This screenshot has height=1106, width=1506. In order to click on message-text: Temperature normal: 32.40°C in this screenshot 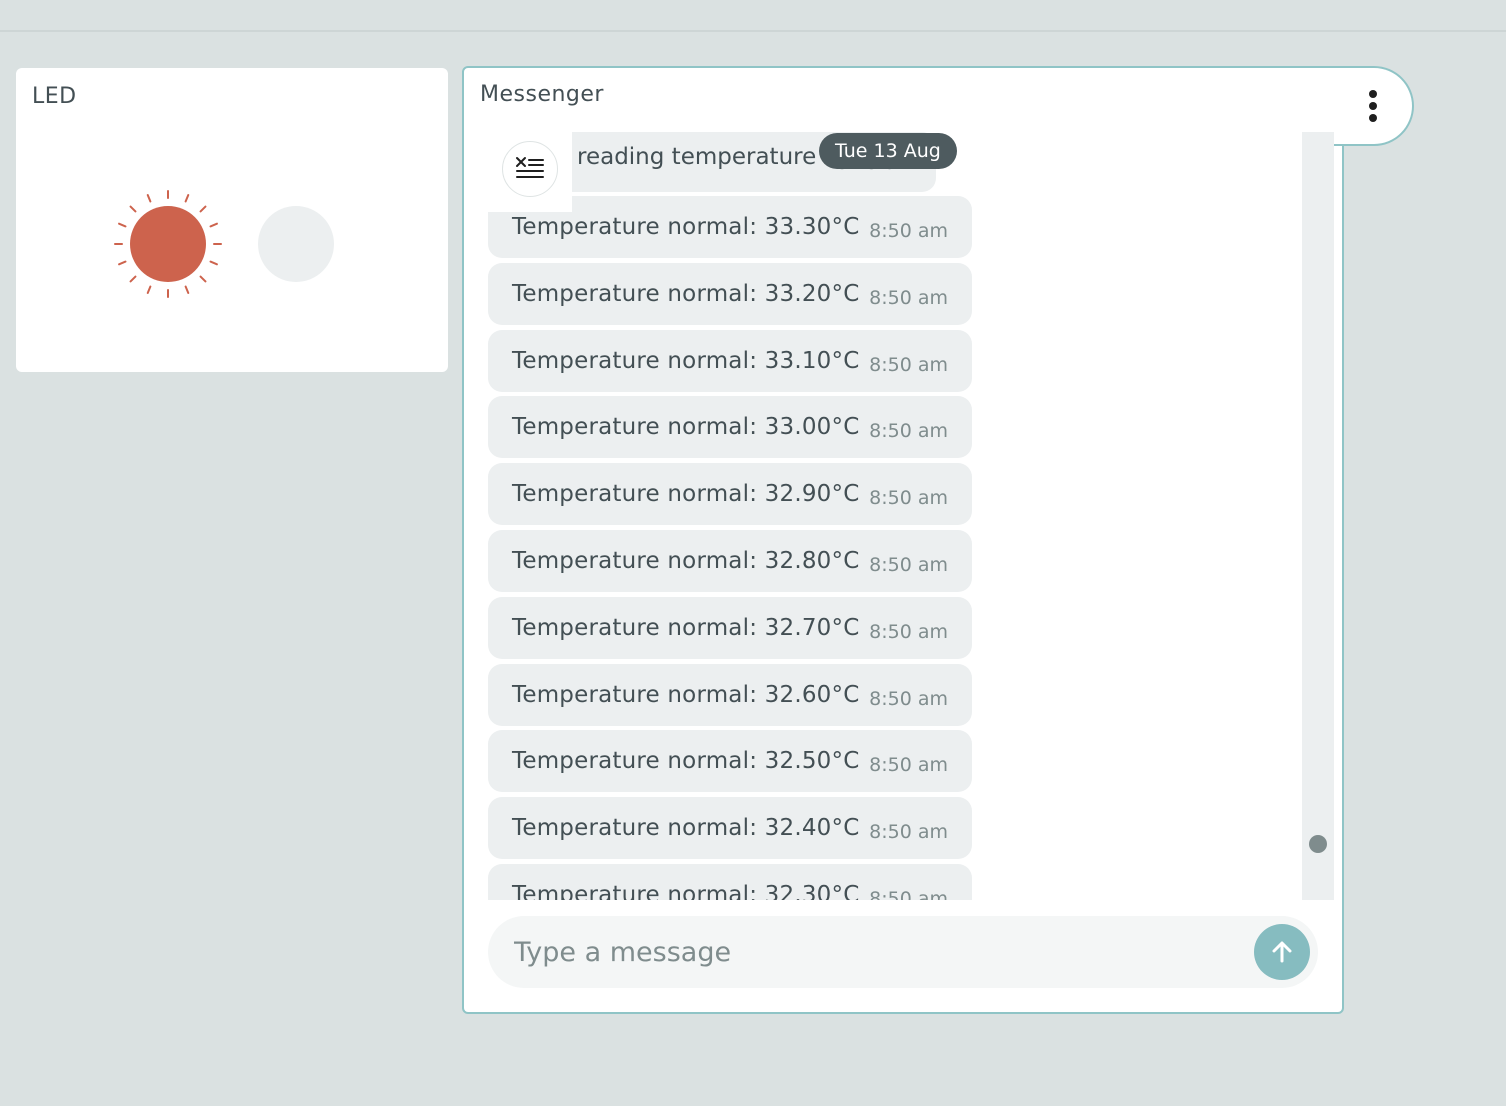, I will do `click(686, 828)`.